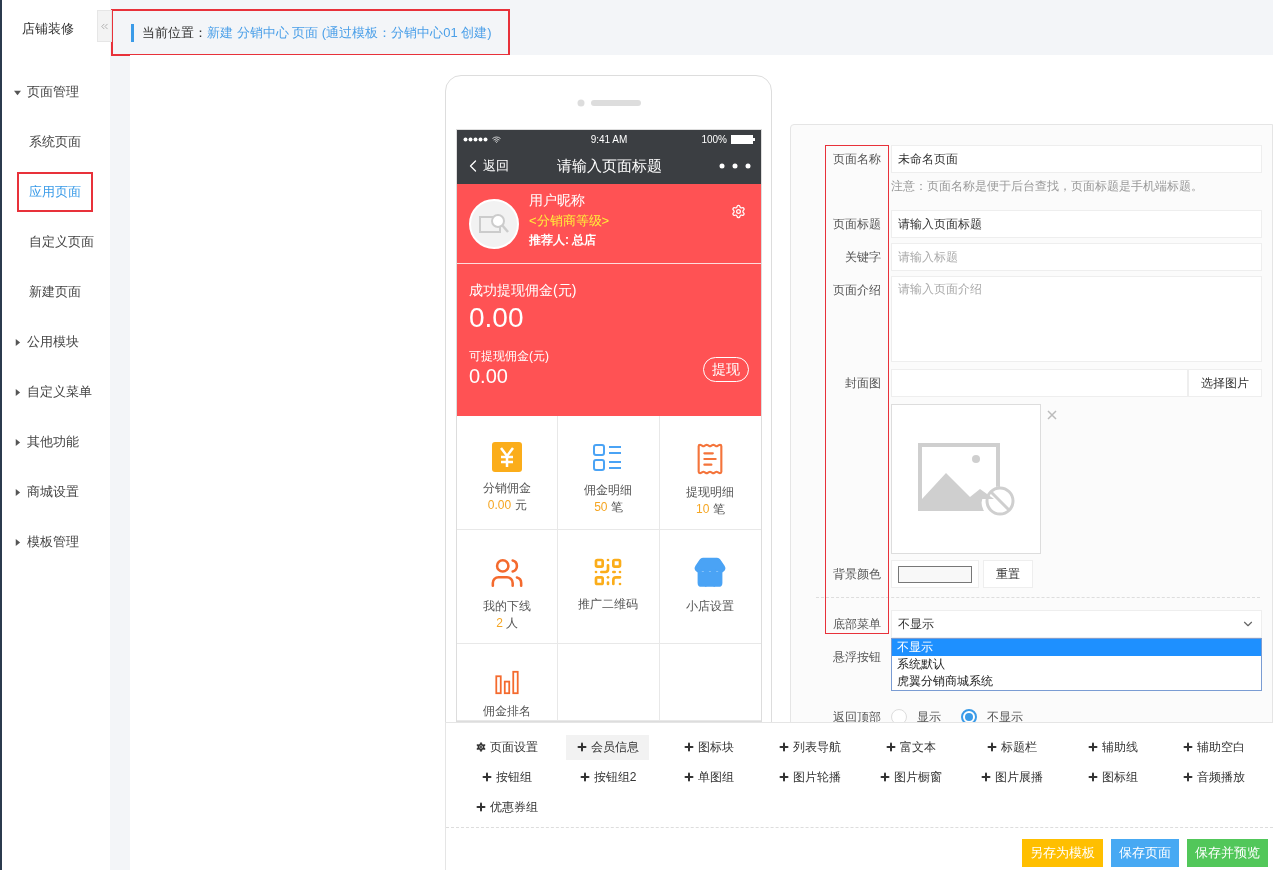  I want to click on menu-tile: 佣金明细 50 笔, so click(609, 473).